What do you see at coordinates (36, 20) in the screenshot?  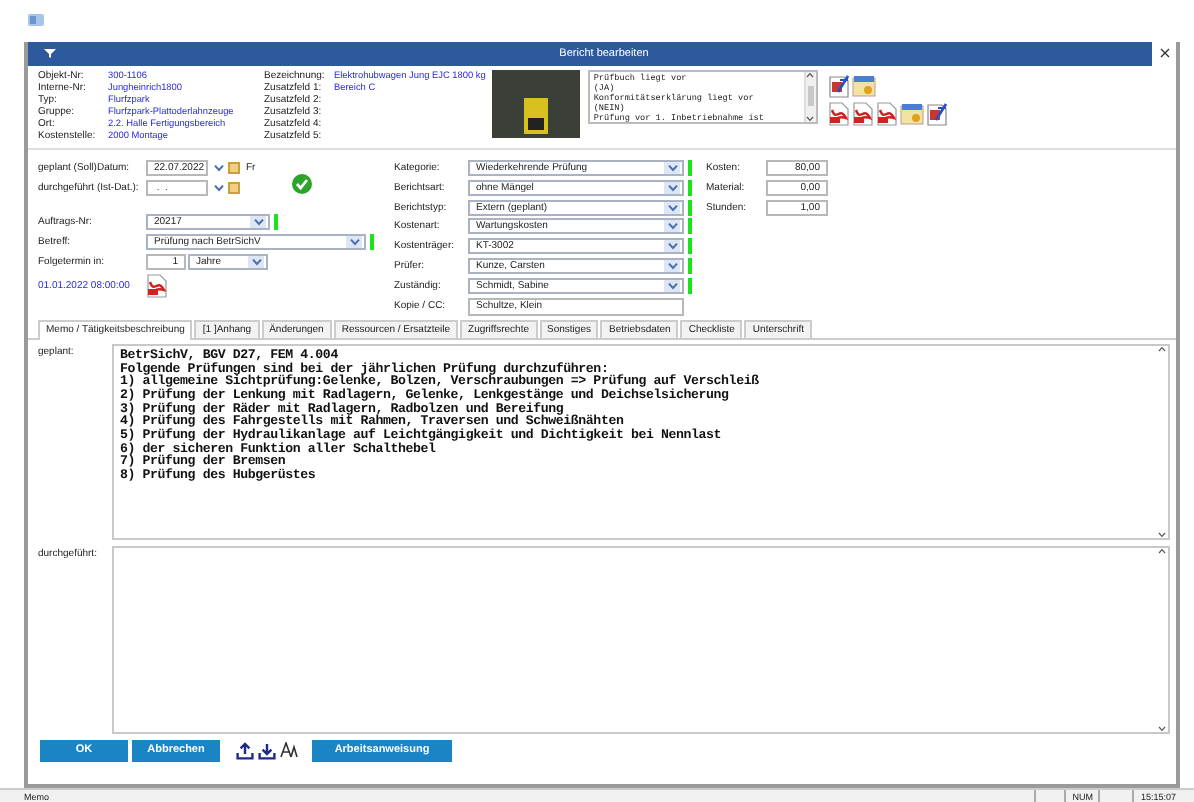 I see `app-icon` at bounding box center [36, 20].